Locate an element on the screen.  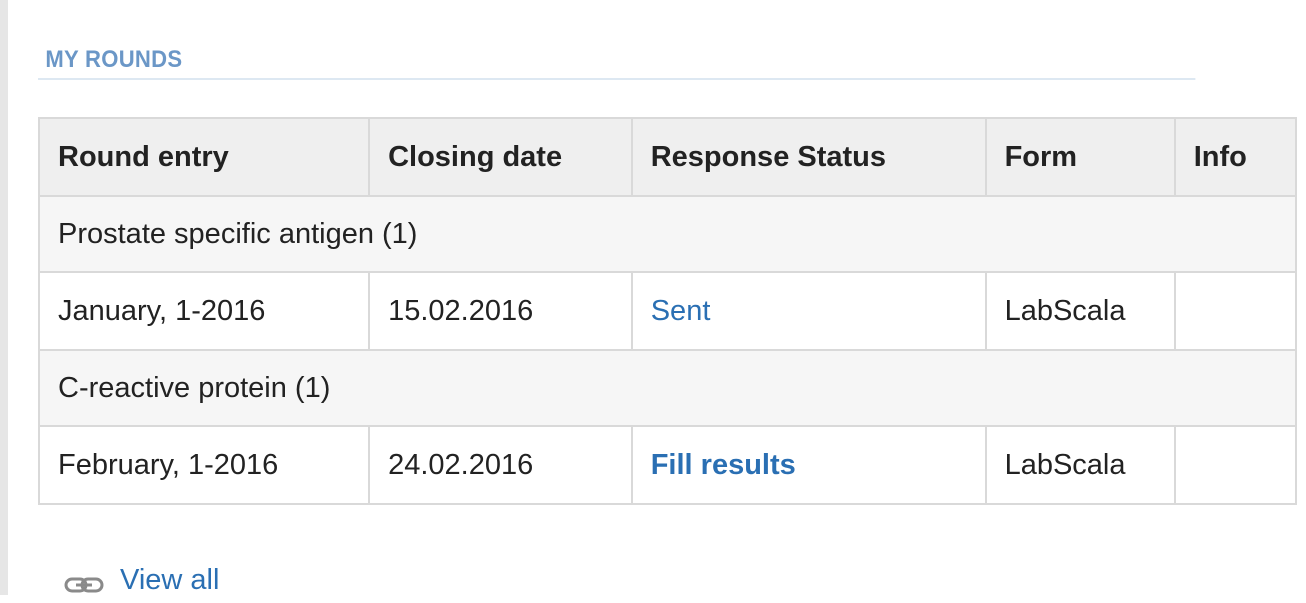
header-info: Info is located at coordinates (1235, 157).